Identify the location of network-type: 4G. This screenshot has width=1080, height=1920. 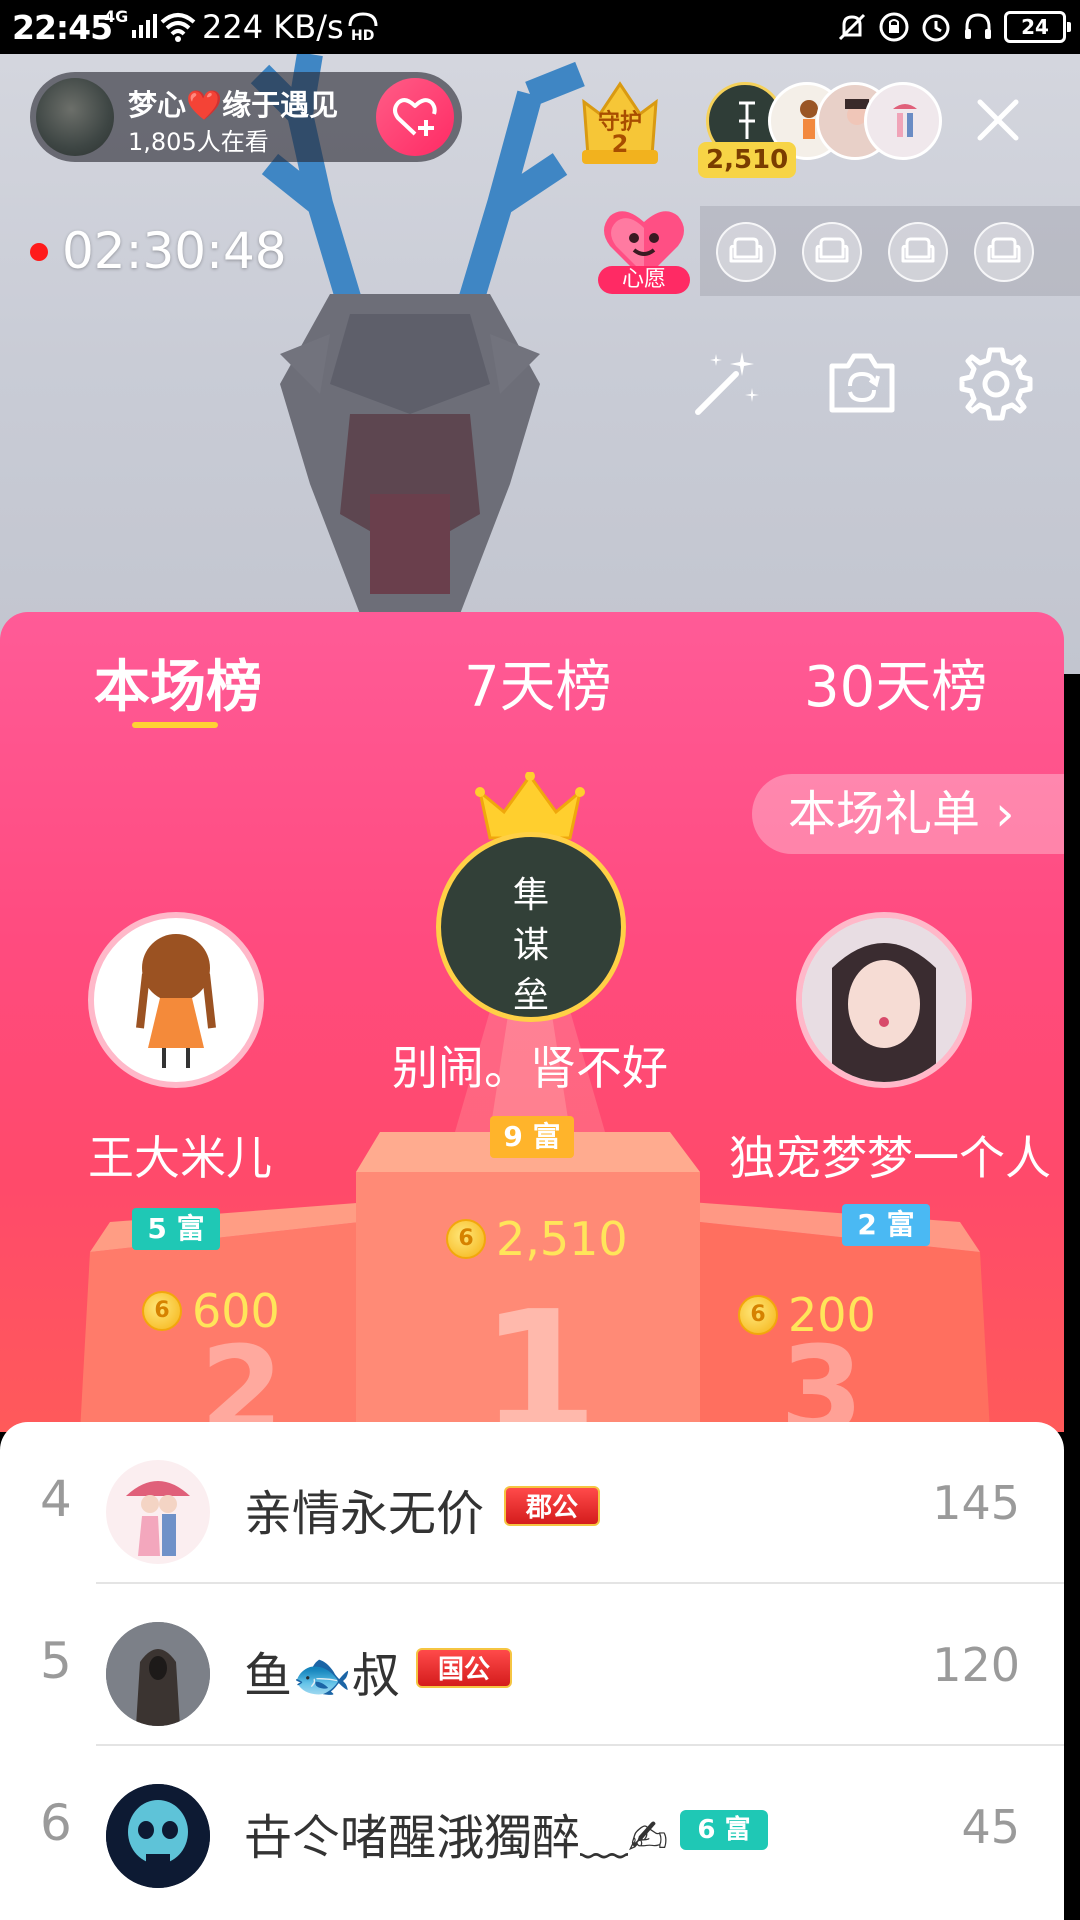
(116, 16).